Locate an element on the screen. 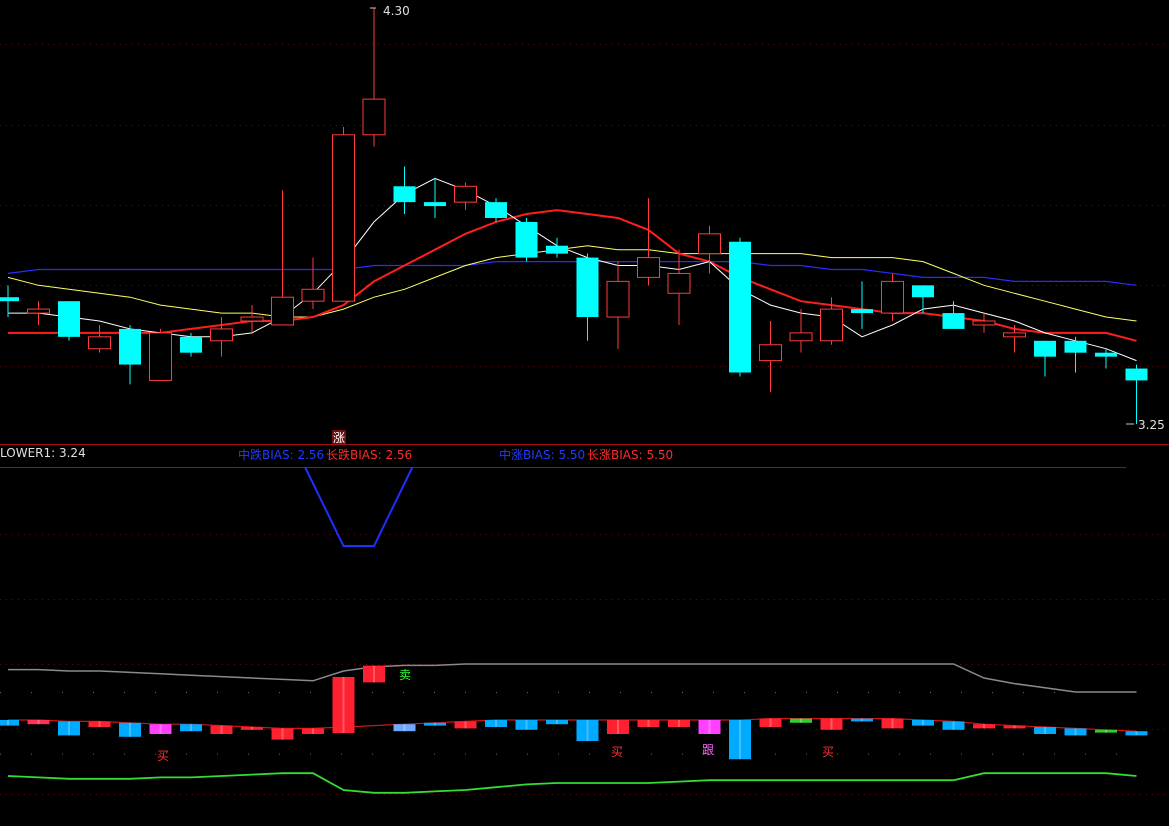  signal-buy-1: 买 is located at coordinates (163, 756).